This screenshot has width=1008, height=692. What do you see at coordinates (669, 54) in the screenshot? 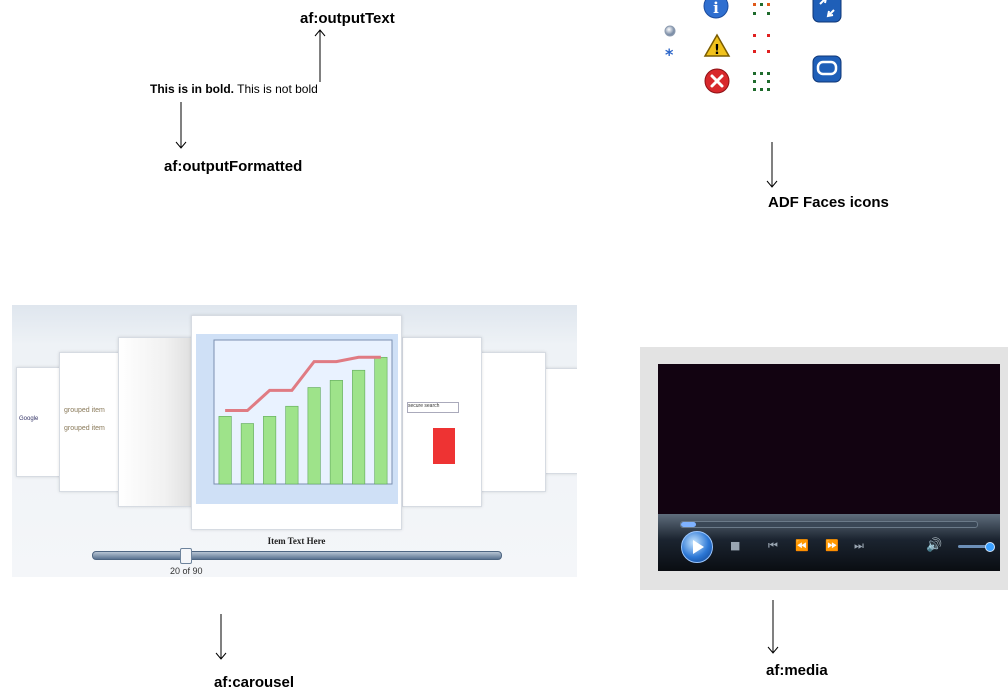
I see `asterisk-icon: *` at bounding box center [669, 54].